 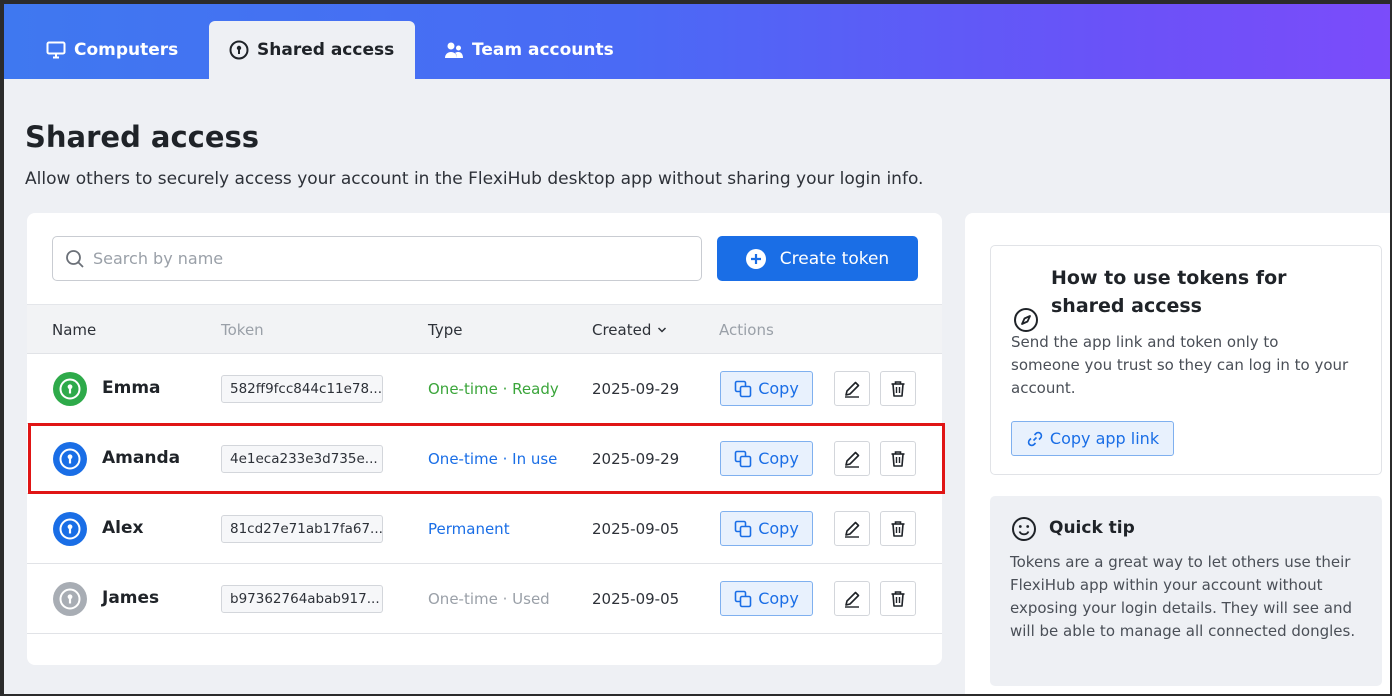 What do you see at coordinates (1104, 438) in the screenshot?
I see `copy-app-link-label: Copy app link` at bounding box center [1104, 438].